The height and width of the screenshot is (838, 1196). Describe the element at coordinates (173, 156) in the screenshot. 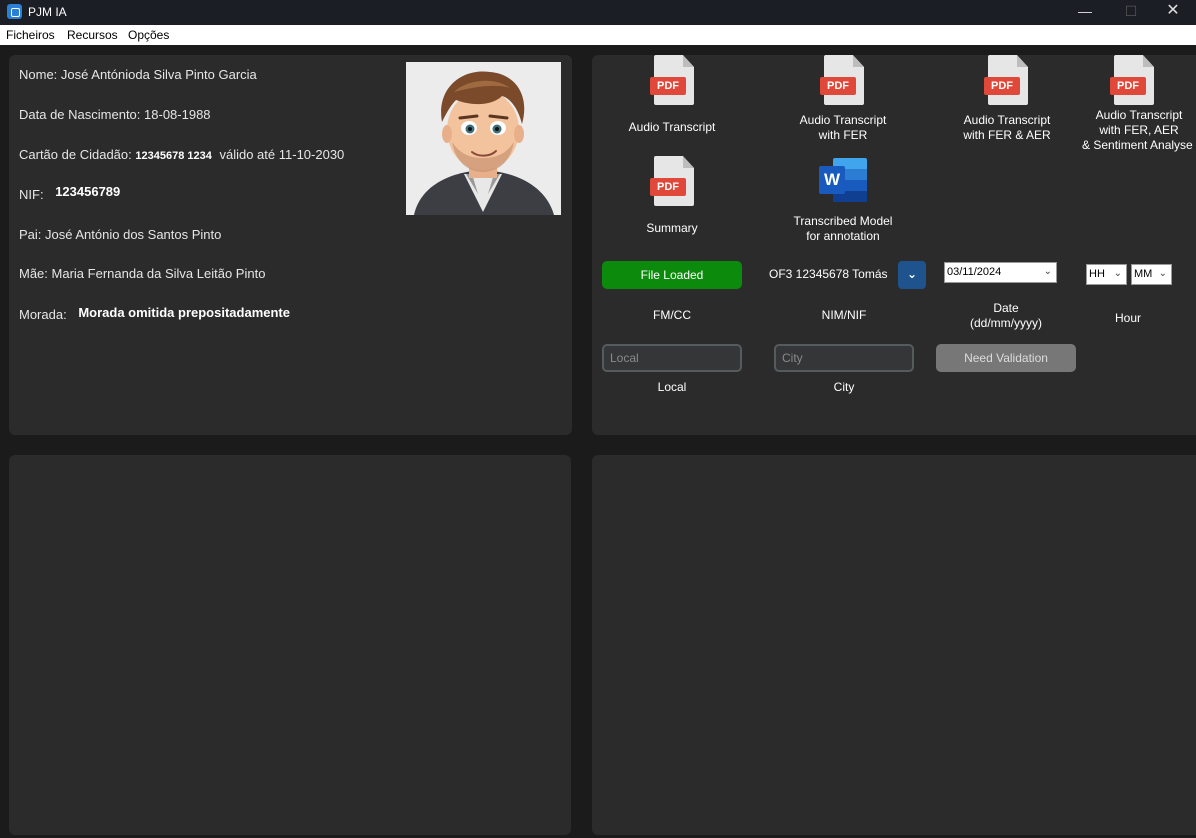

I see `cc-value: 12345678 1234` at that location.